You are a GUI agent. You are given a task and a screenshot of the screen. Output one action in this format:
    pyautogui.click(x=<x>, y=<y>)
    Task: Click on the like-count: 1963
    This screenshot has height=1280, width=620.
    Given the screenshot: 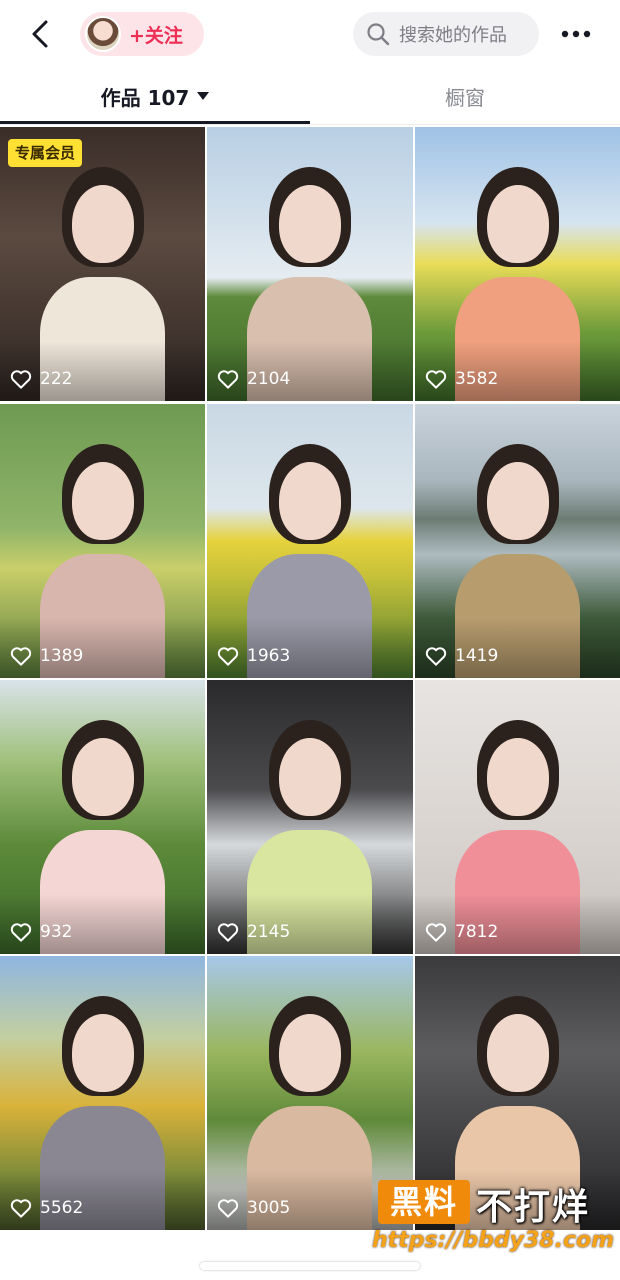 What is the action you would take?
    pyautogui.click(x=253, y=656)
    